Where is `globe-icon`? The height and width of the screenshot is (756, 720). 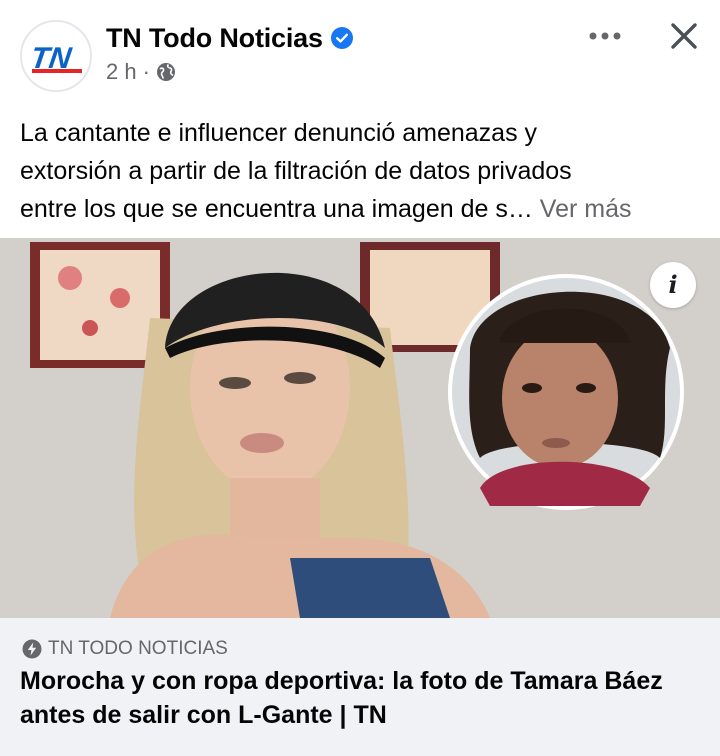
globe-icon is located at coordinates (165, 72).